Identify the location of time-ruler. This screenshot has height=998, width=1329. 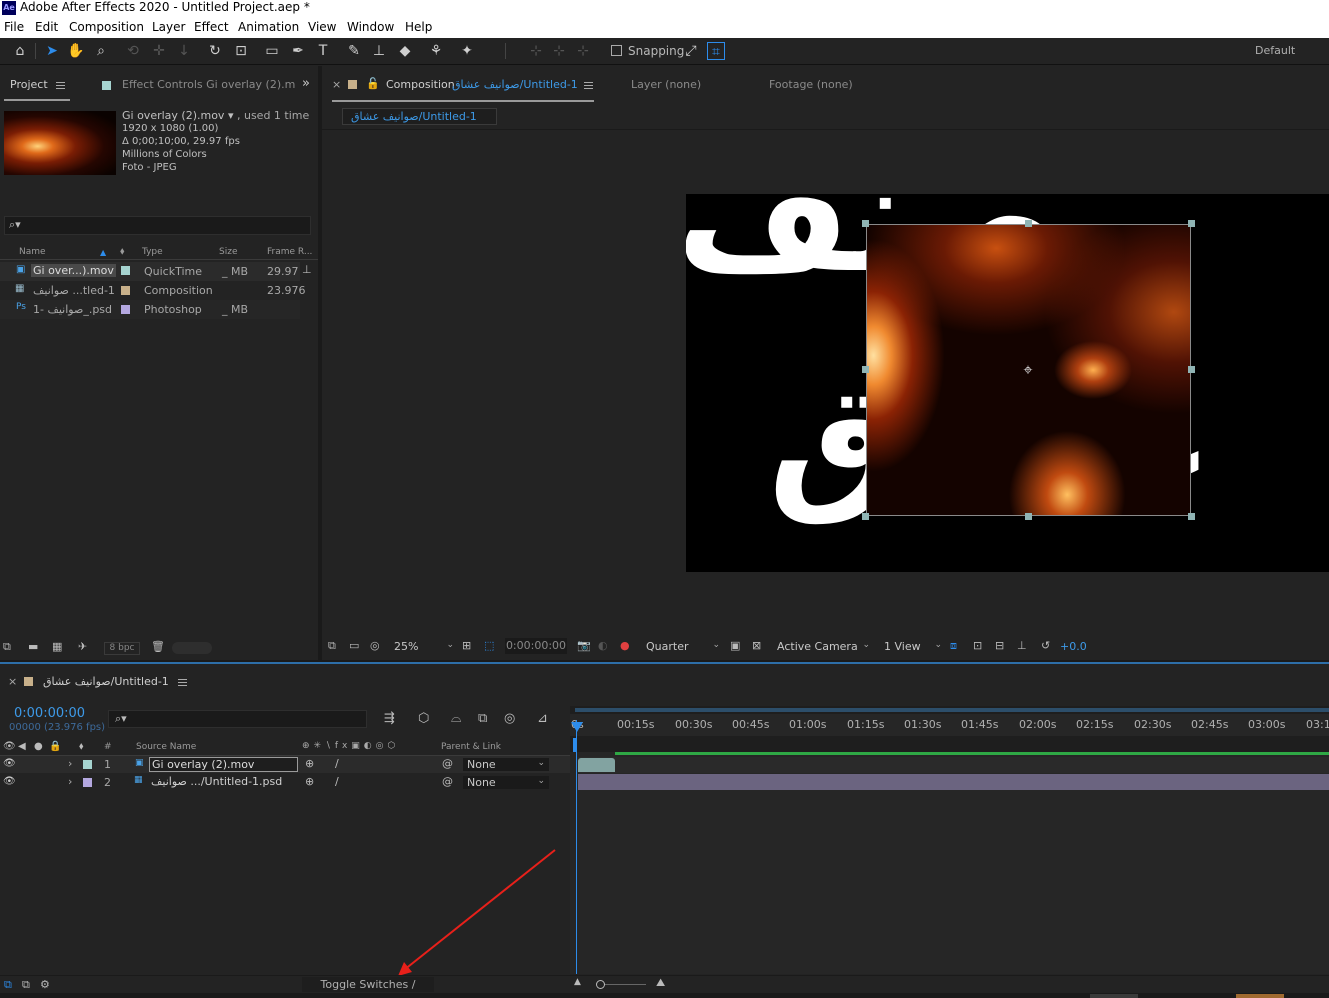
(949, 744).